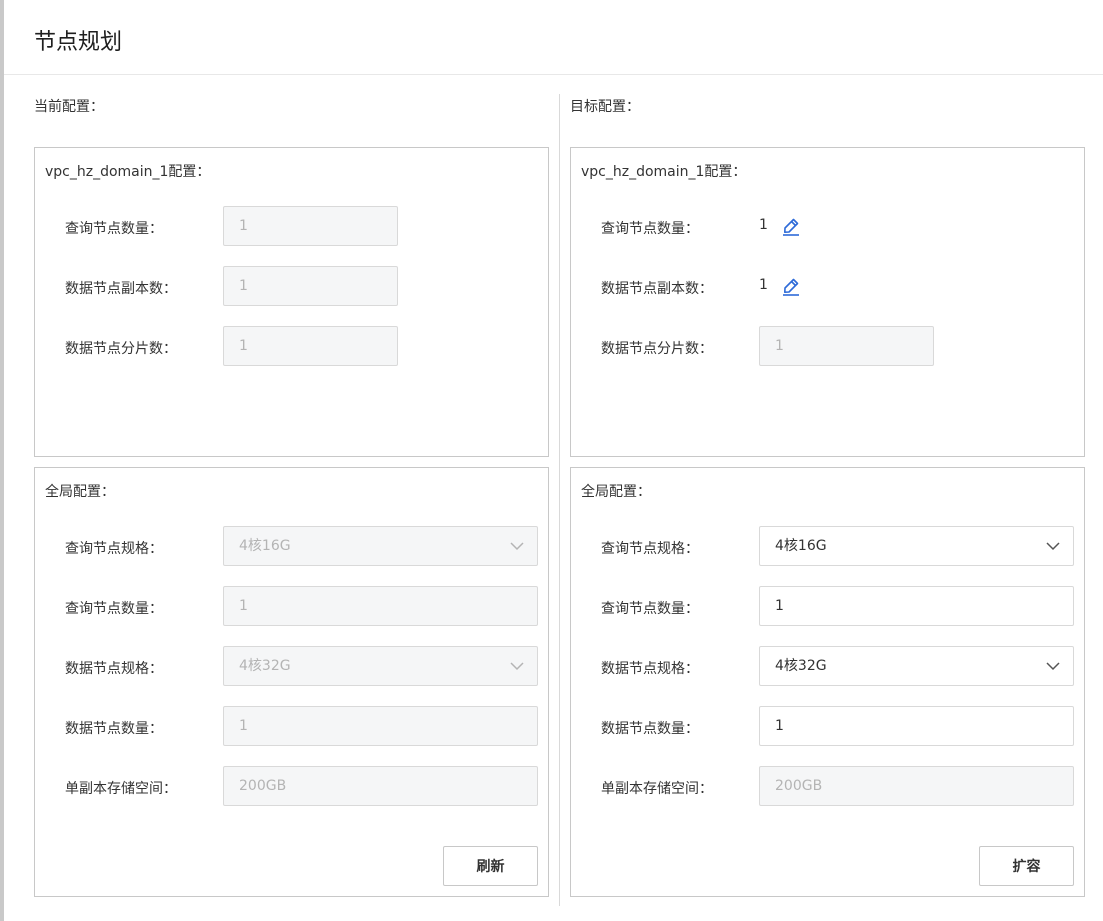 The image size is (1103, 921). What do you see at coordinates (664, 172) in the screenshot?
I see `target-domain-title: vpc_hz_domain_1配置：` at bounding box center [664, 172].